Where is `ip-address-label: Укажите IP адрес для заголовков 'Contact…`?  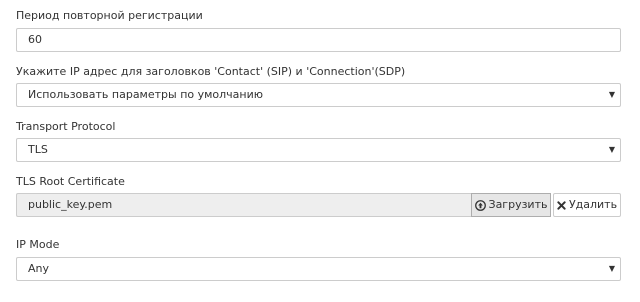
ip-address-label: Укажите IP адрес для заголовков 'Contact… is located at coordinates (211, 71).